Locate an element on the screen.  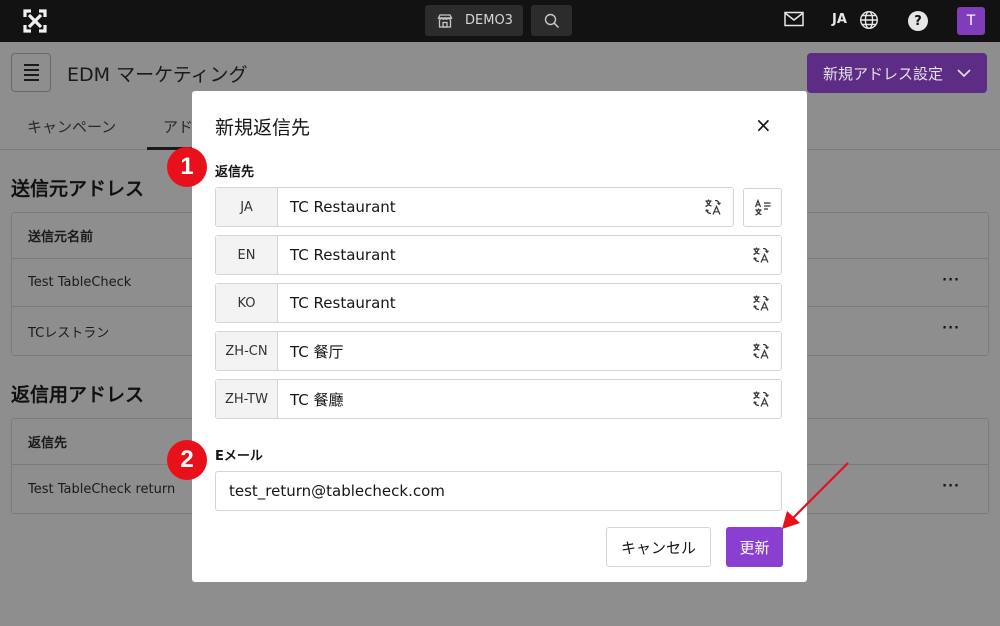
column-header: 返信先 is located at coordinates (48, 443).